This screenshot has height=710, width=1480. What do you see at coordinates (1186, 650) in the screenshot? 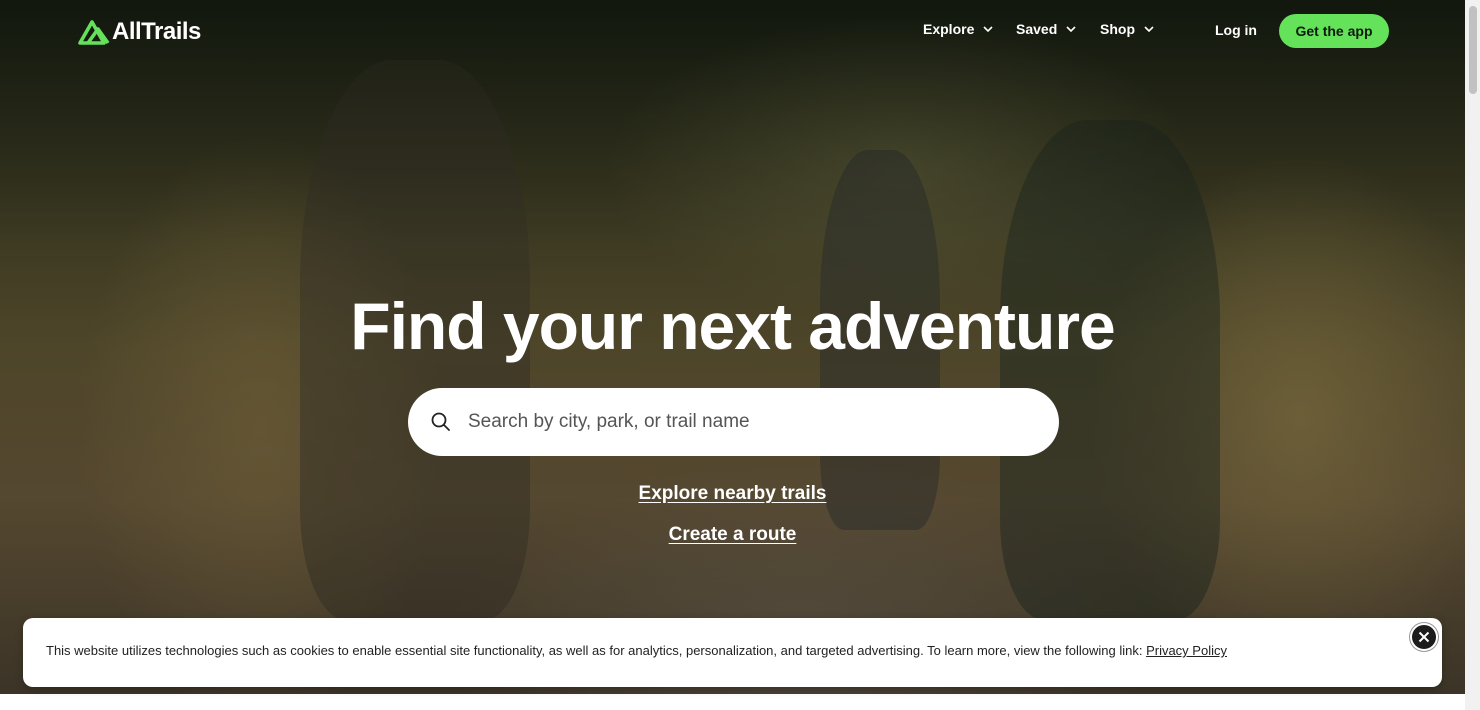
I see `privacy-policy-link: Privacy Policy` at bounding box center [1186, 650].